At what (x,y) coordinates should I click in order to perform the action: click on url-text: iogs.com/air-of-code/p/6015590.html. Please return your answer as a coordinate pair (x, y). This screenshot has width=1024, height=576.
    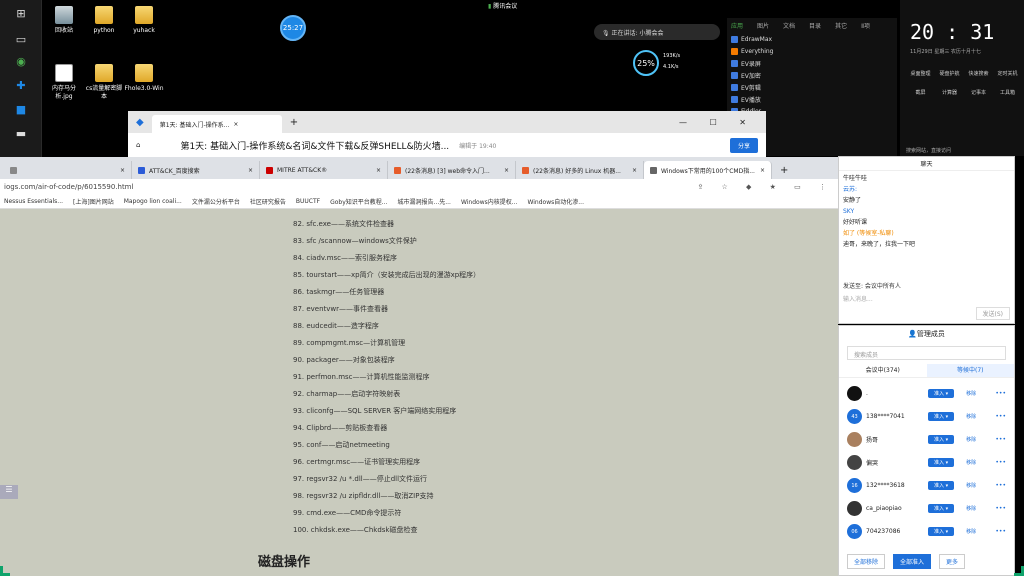
    Looking at the image, I should click on (68, 187).